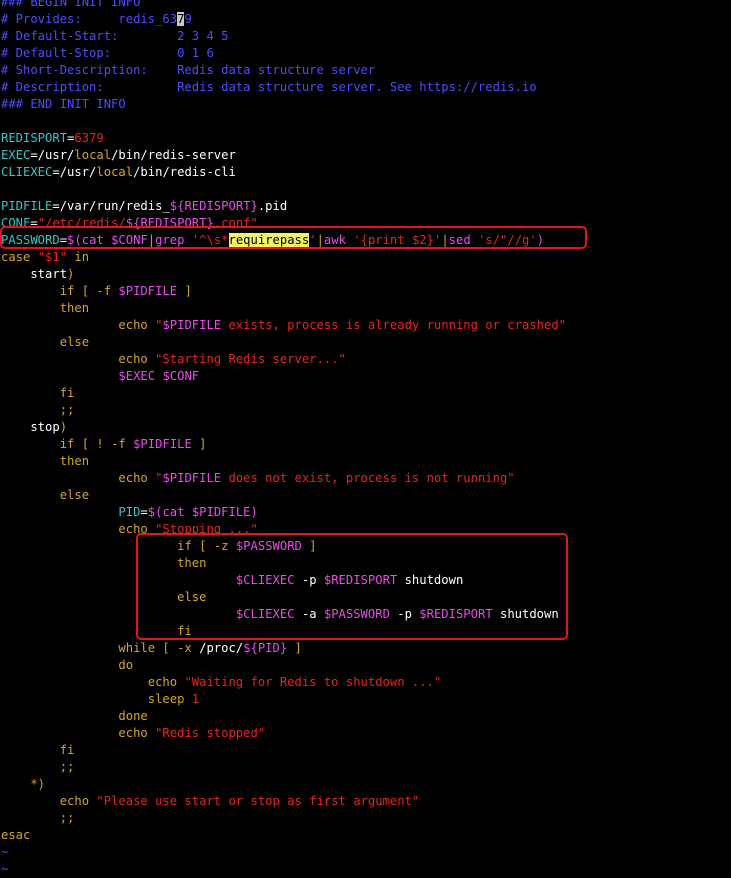 The image size is (731, 878). Describe the element at coordinates (173, 359) in the screenshot. I see `code-line: echo "Starting Redis server..."` at that location.